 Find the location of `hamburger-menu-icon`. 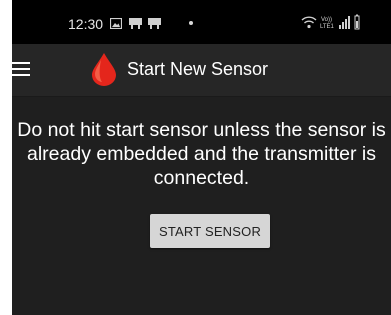

hamburger-menu-icon is located at coordinates (25, 69).